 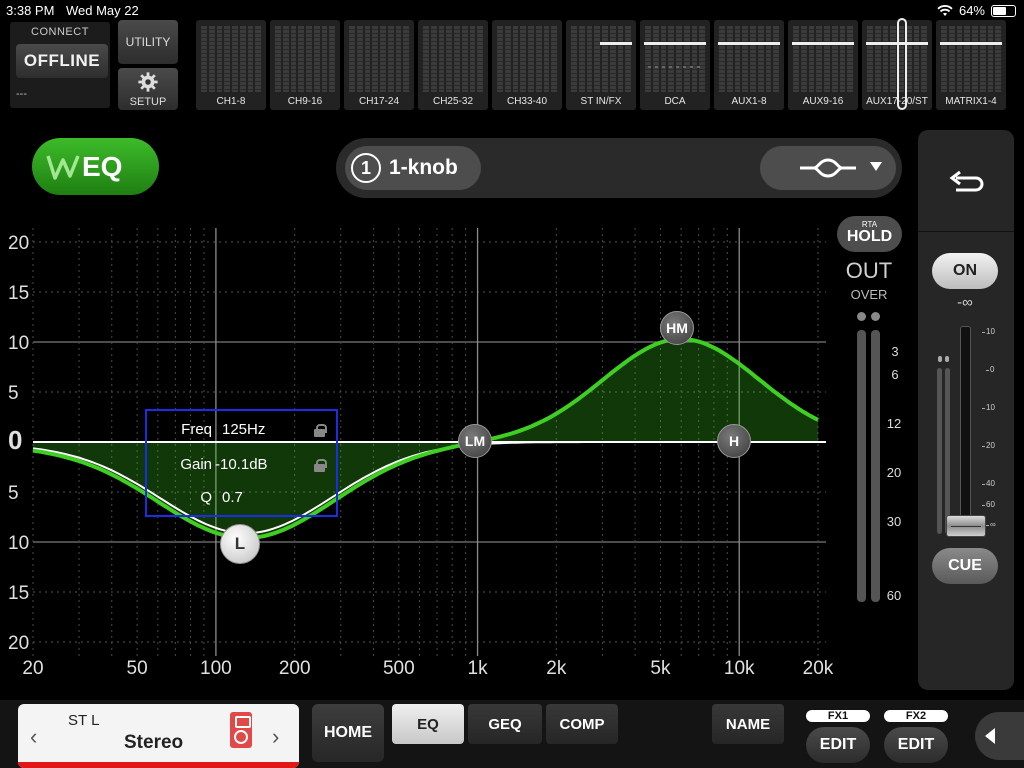 I want to click on eq-type-dropdown, so click(x=828, y=168).